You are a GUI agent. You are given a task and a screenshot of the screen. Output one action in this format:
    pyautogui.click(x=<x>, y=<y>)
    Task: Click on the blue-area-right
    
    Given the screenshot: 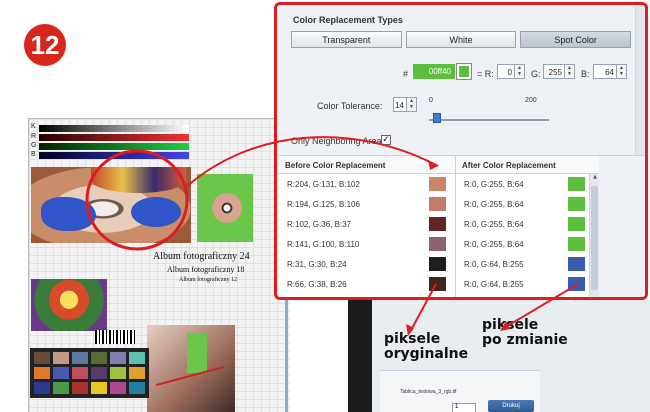 What is the action you would take?
    pyautogui.click(x=156, y=212)
    